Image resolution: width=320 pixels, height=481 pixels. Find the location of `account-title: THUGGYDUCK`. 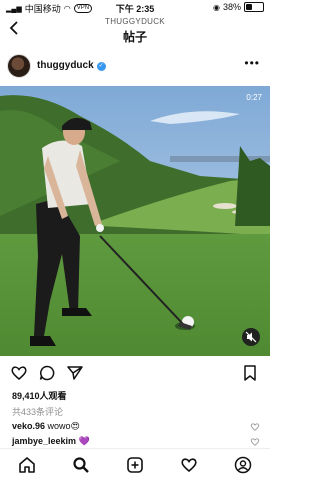

account-title: THUGGYDUCK is located at coordinates (135, 21).